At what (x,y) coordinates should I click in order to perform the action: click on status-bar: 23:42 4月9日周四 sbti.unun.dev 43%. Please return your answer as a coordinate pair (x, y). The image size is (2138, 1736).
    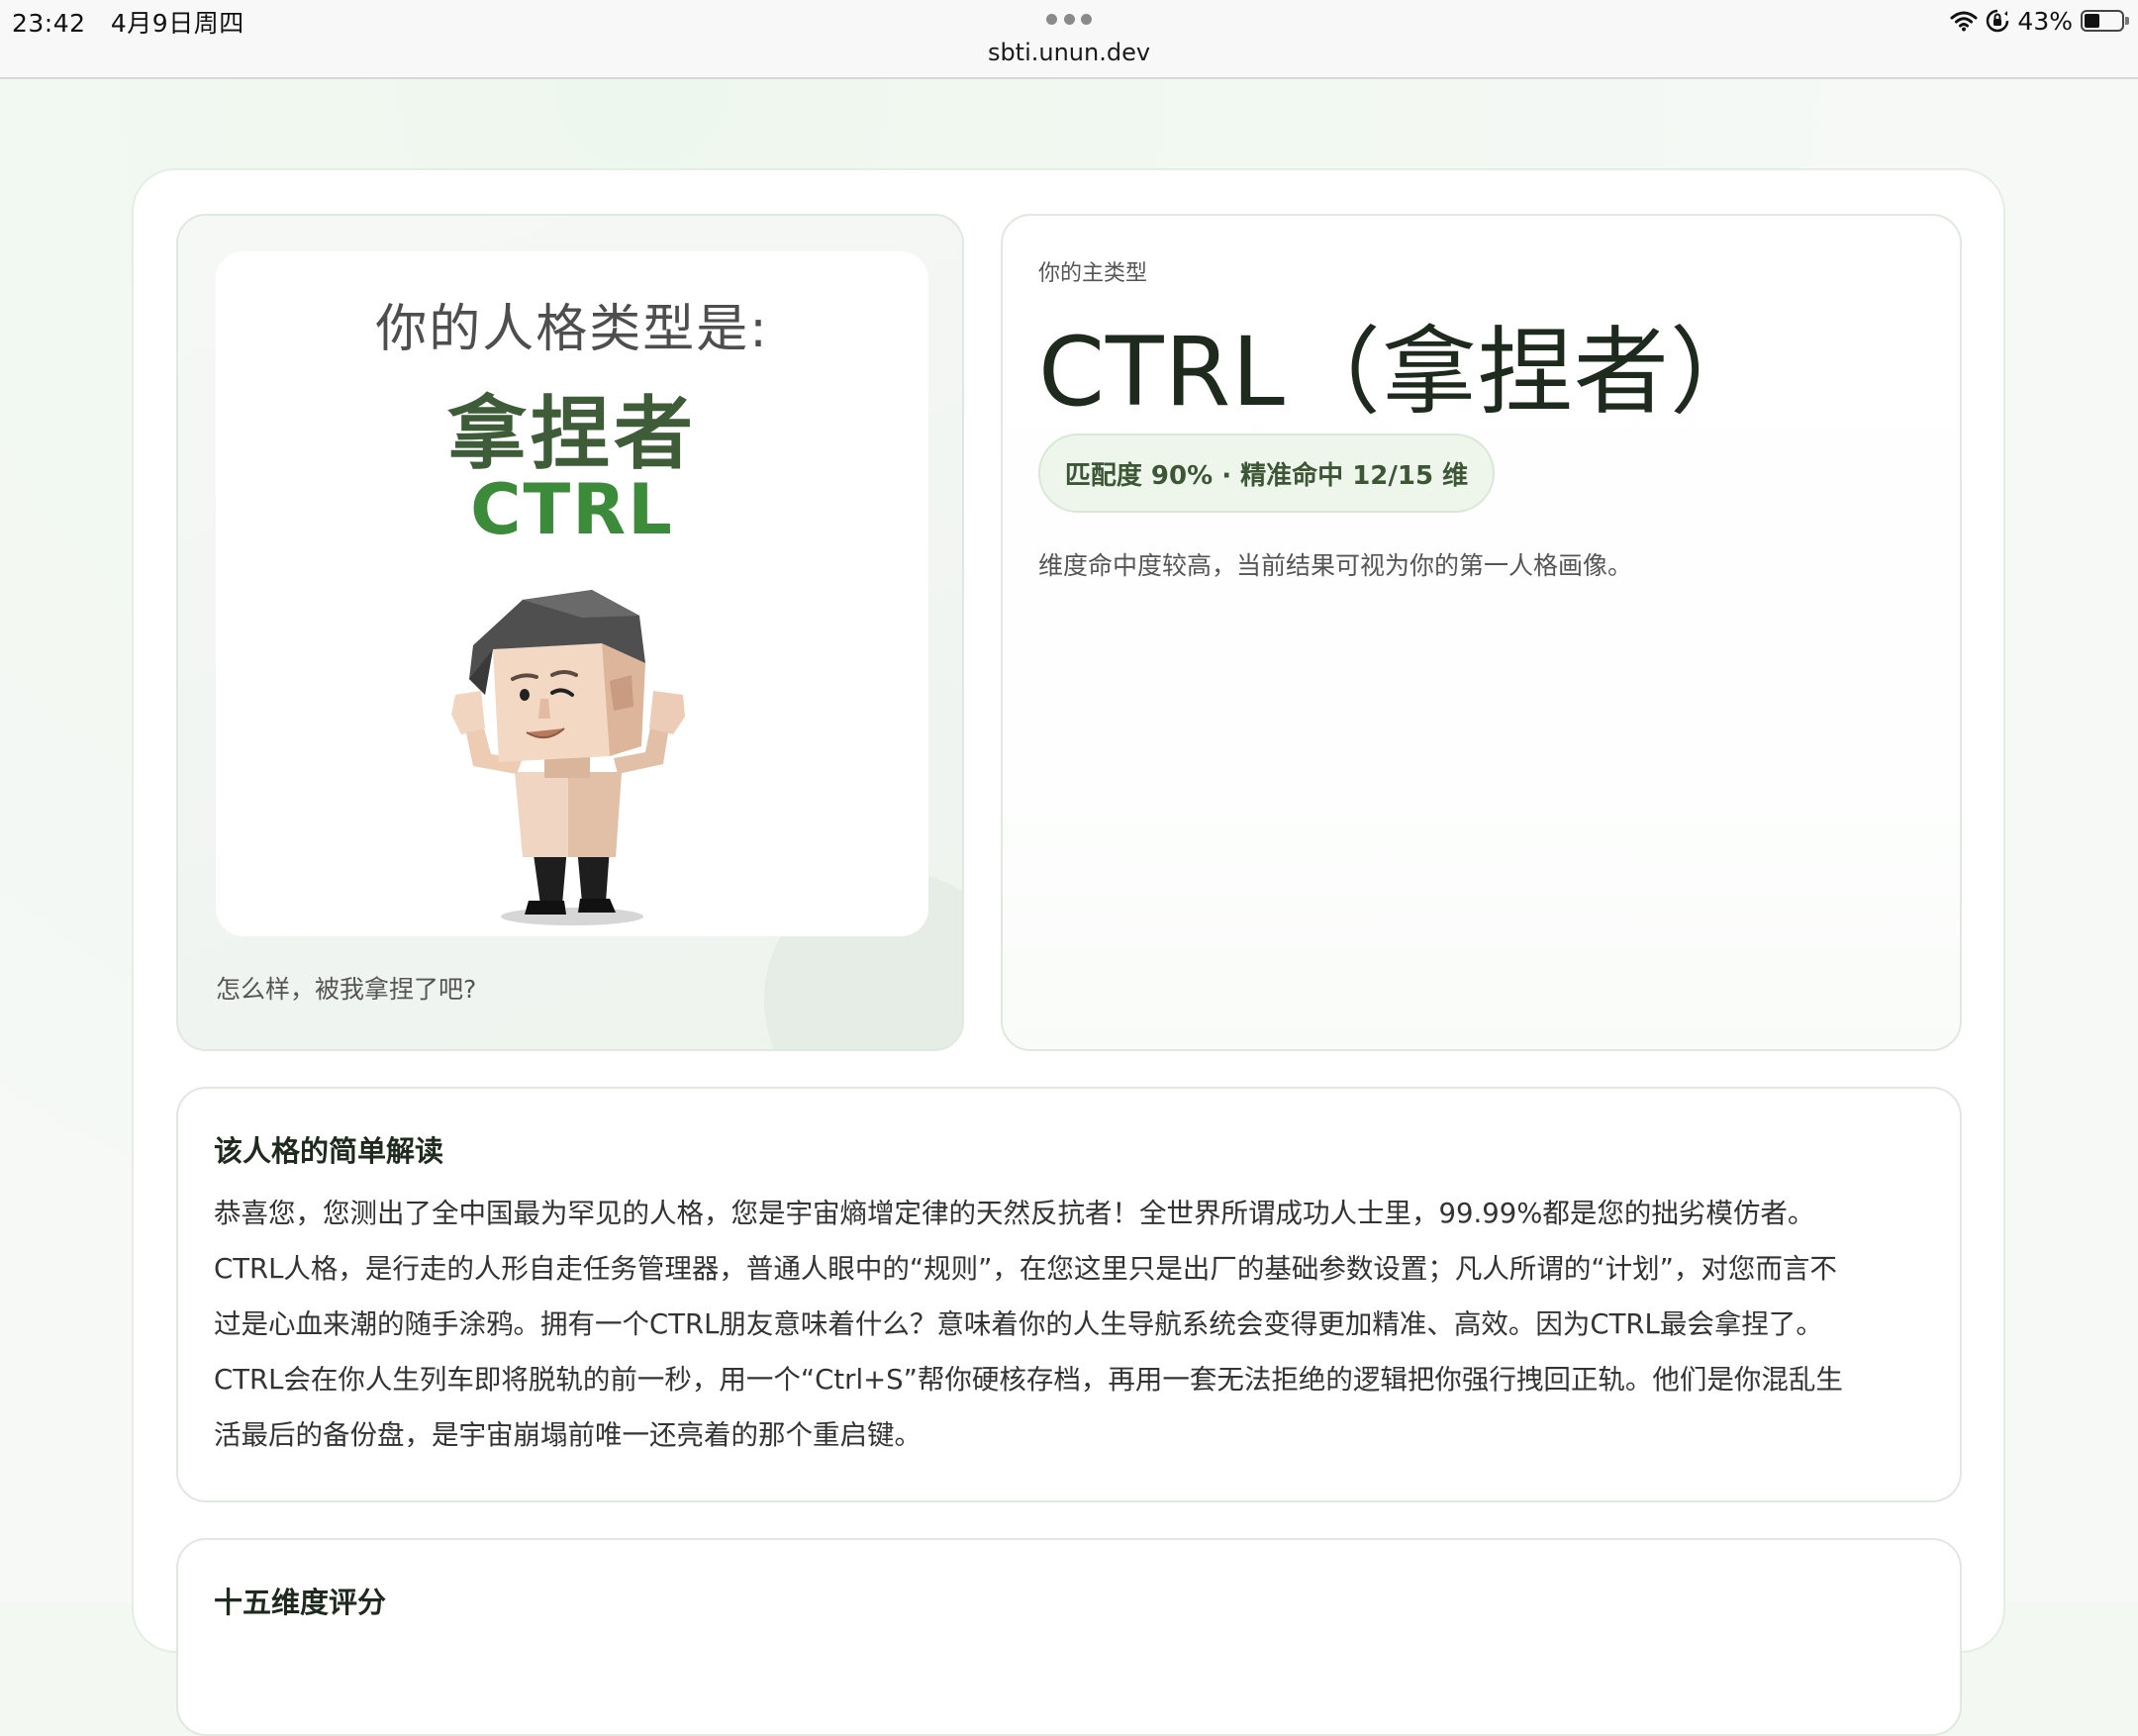
    Looking at the image, I should click on (1069, 39).